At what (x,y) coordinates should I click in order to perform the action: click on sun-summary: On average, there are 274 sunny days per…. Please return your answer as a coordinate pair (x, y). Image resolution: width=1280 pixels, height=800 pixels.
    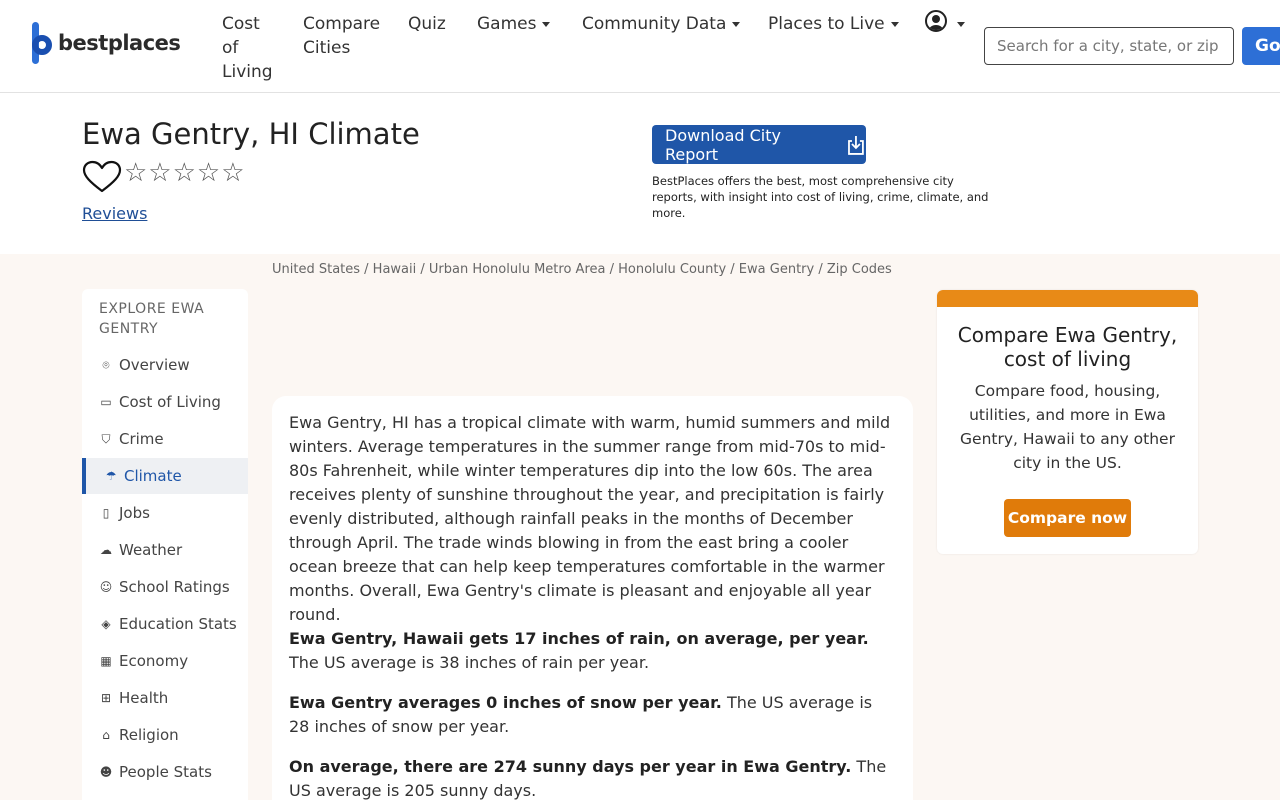
    Looking at the image, I should click on (592, 777).